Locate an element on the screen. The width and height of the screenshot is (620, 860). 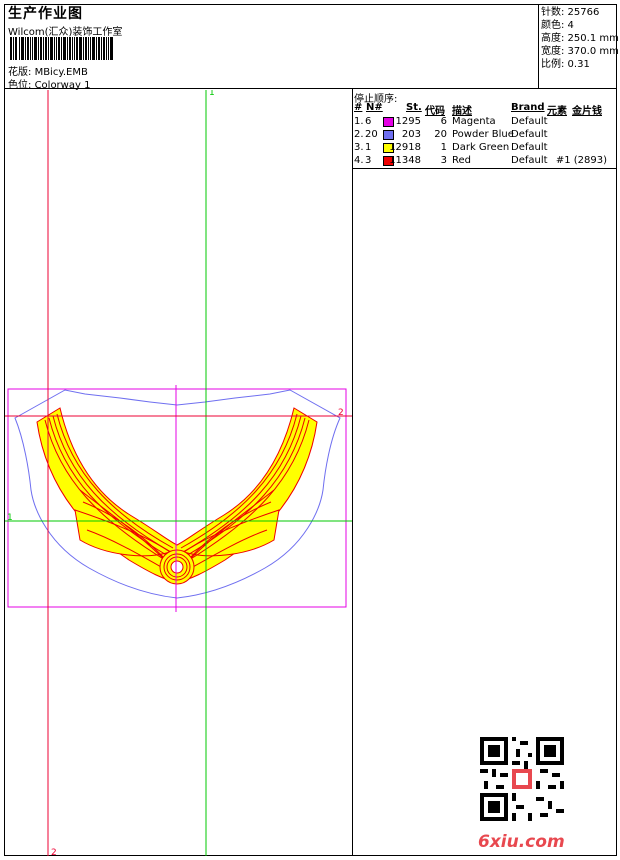
col-header-num: # is located at coordinates (358, 107).